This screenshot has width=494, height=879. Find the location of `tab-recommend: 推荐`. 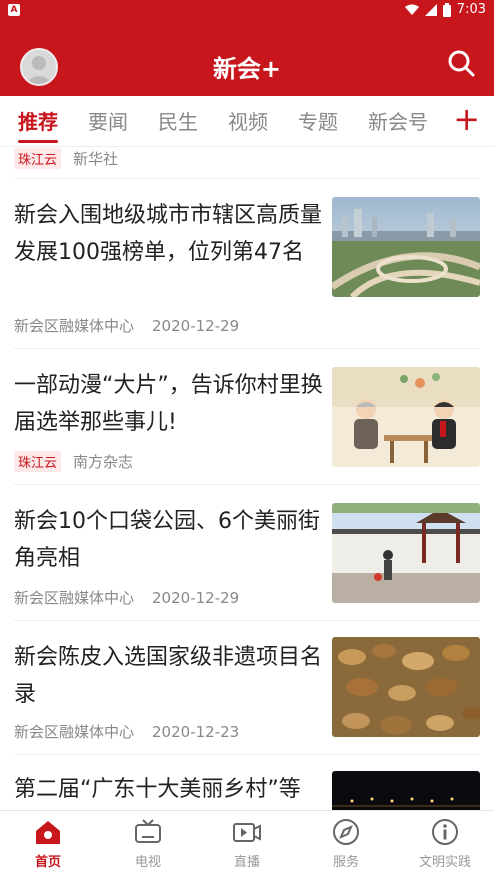

tab-recommend: 推荐 is located at coordinates (38, 120).